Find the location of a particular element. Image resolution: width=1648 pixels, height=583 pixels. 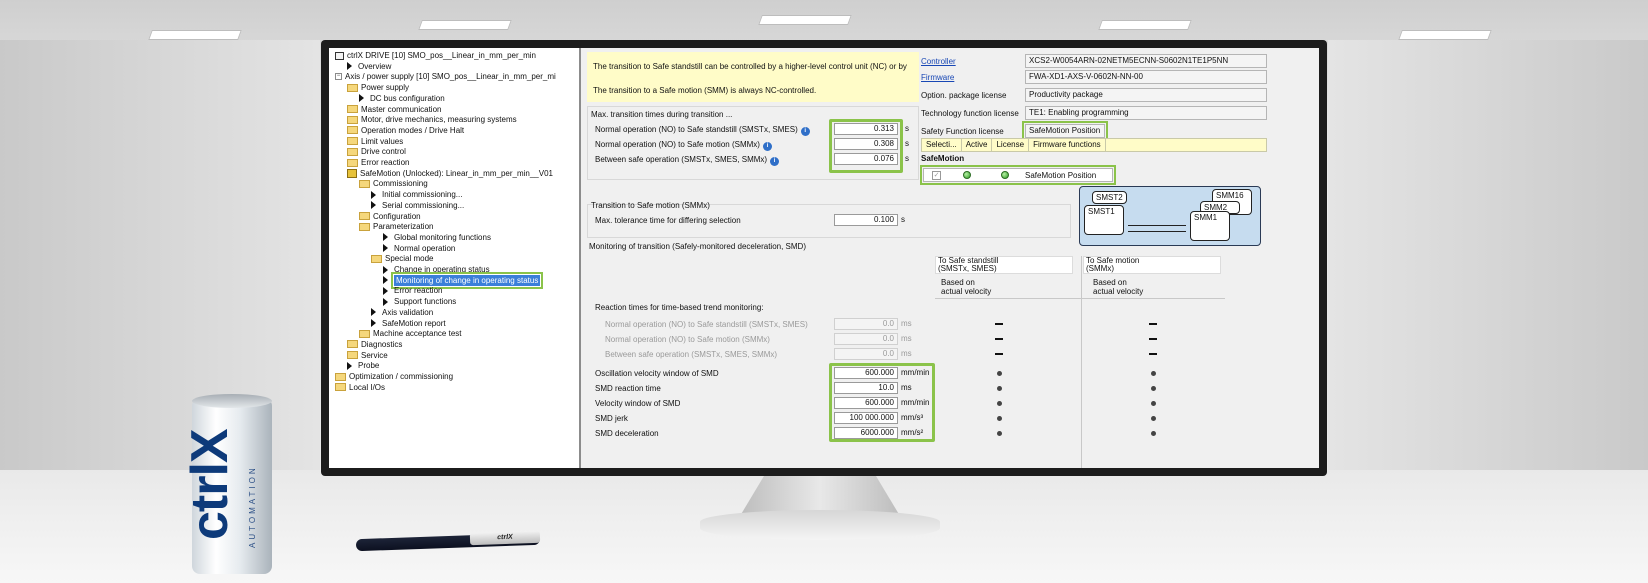

check-icon: ✓ is located at coordinates (936, 175).